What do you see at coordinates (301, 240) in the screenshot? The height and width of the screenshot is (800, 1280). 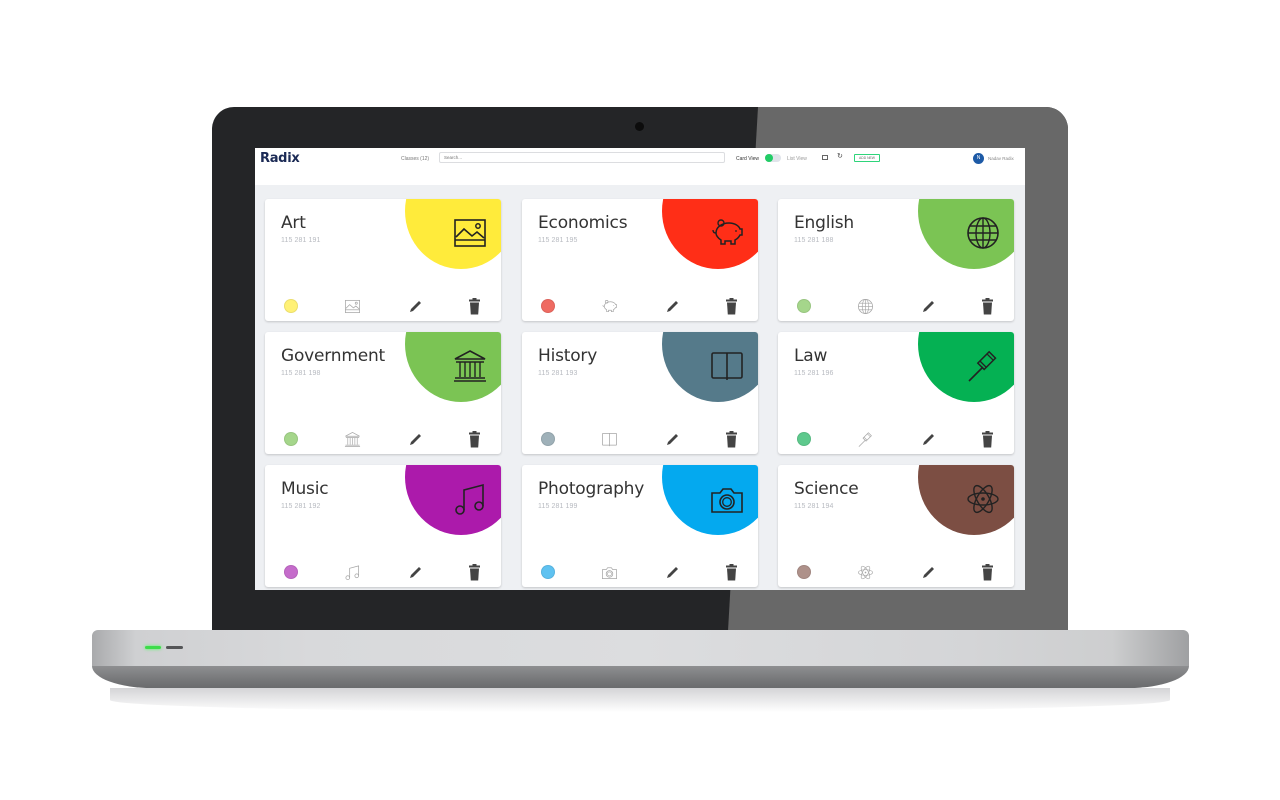 I see `card-id: 115 281 191` at bounding box center [301, 240].